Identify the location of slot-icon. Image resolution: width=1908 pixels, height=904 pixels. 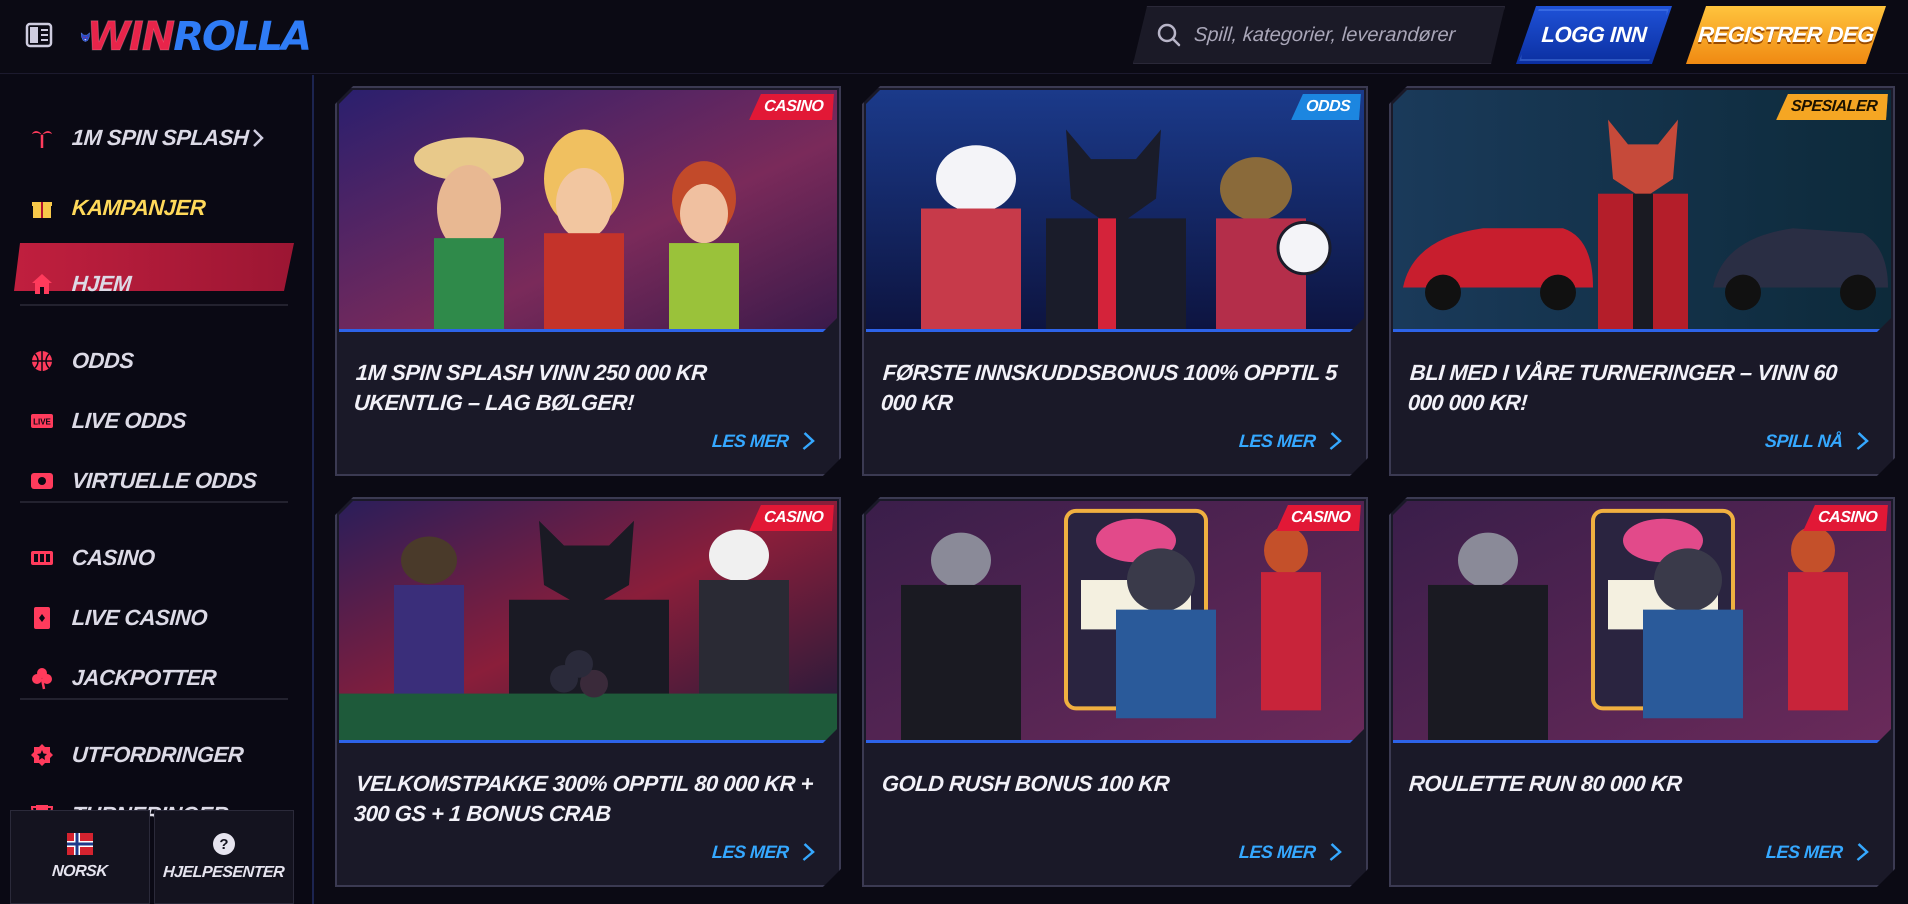
(42, 558).